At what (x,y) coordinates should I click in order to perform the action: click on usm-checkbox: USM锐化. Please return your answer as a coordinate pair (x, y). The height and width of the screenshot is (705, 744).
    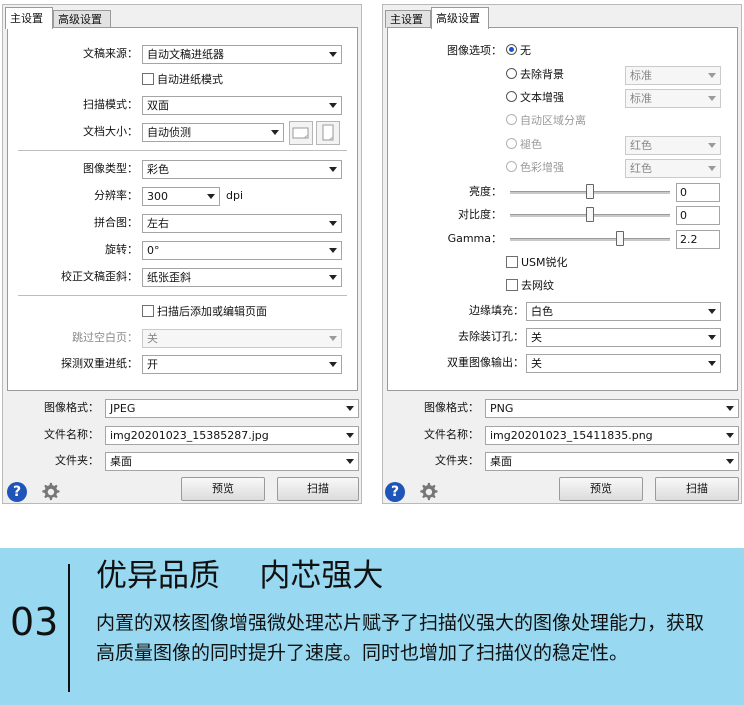
    Looking at the image, I should click on (537, 263).